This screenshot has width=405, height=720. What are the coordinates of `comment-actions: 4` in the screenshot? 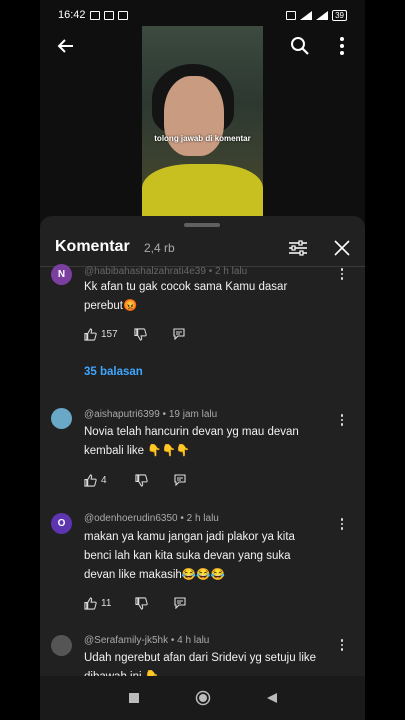 It's located at (135, 480).